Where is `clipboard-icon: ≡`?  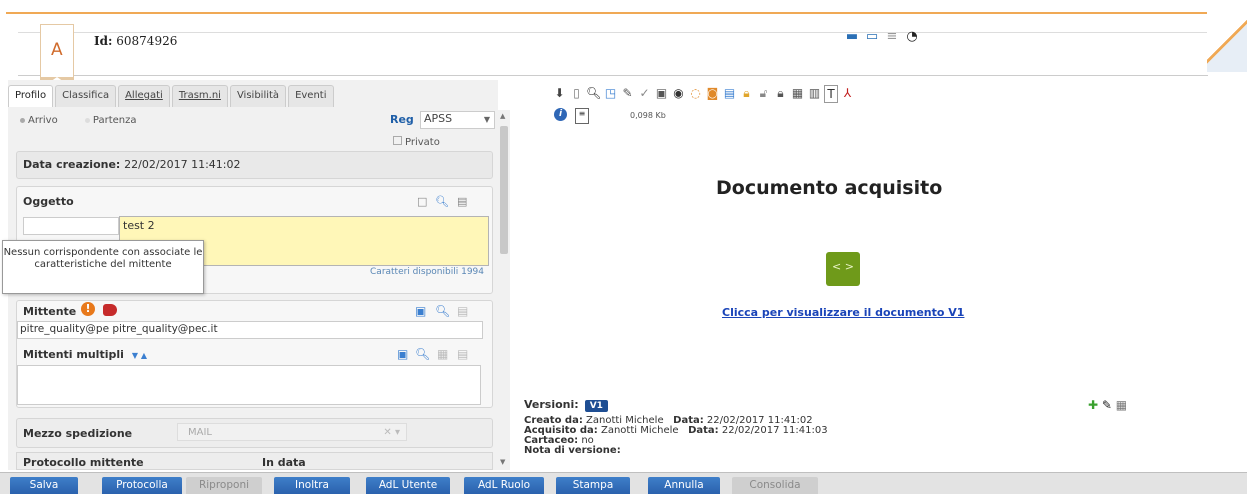
clipboard-icon: ≡ is located at coordinates (582, 116).